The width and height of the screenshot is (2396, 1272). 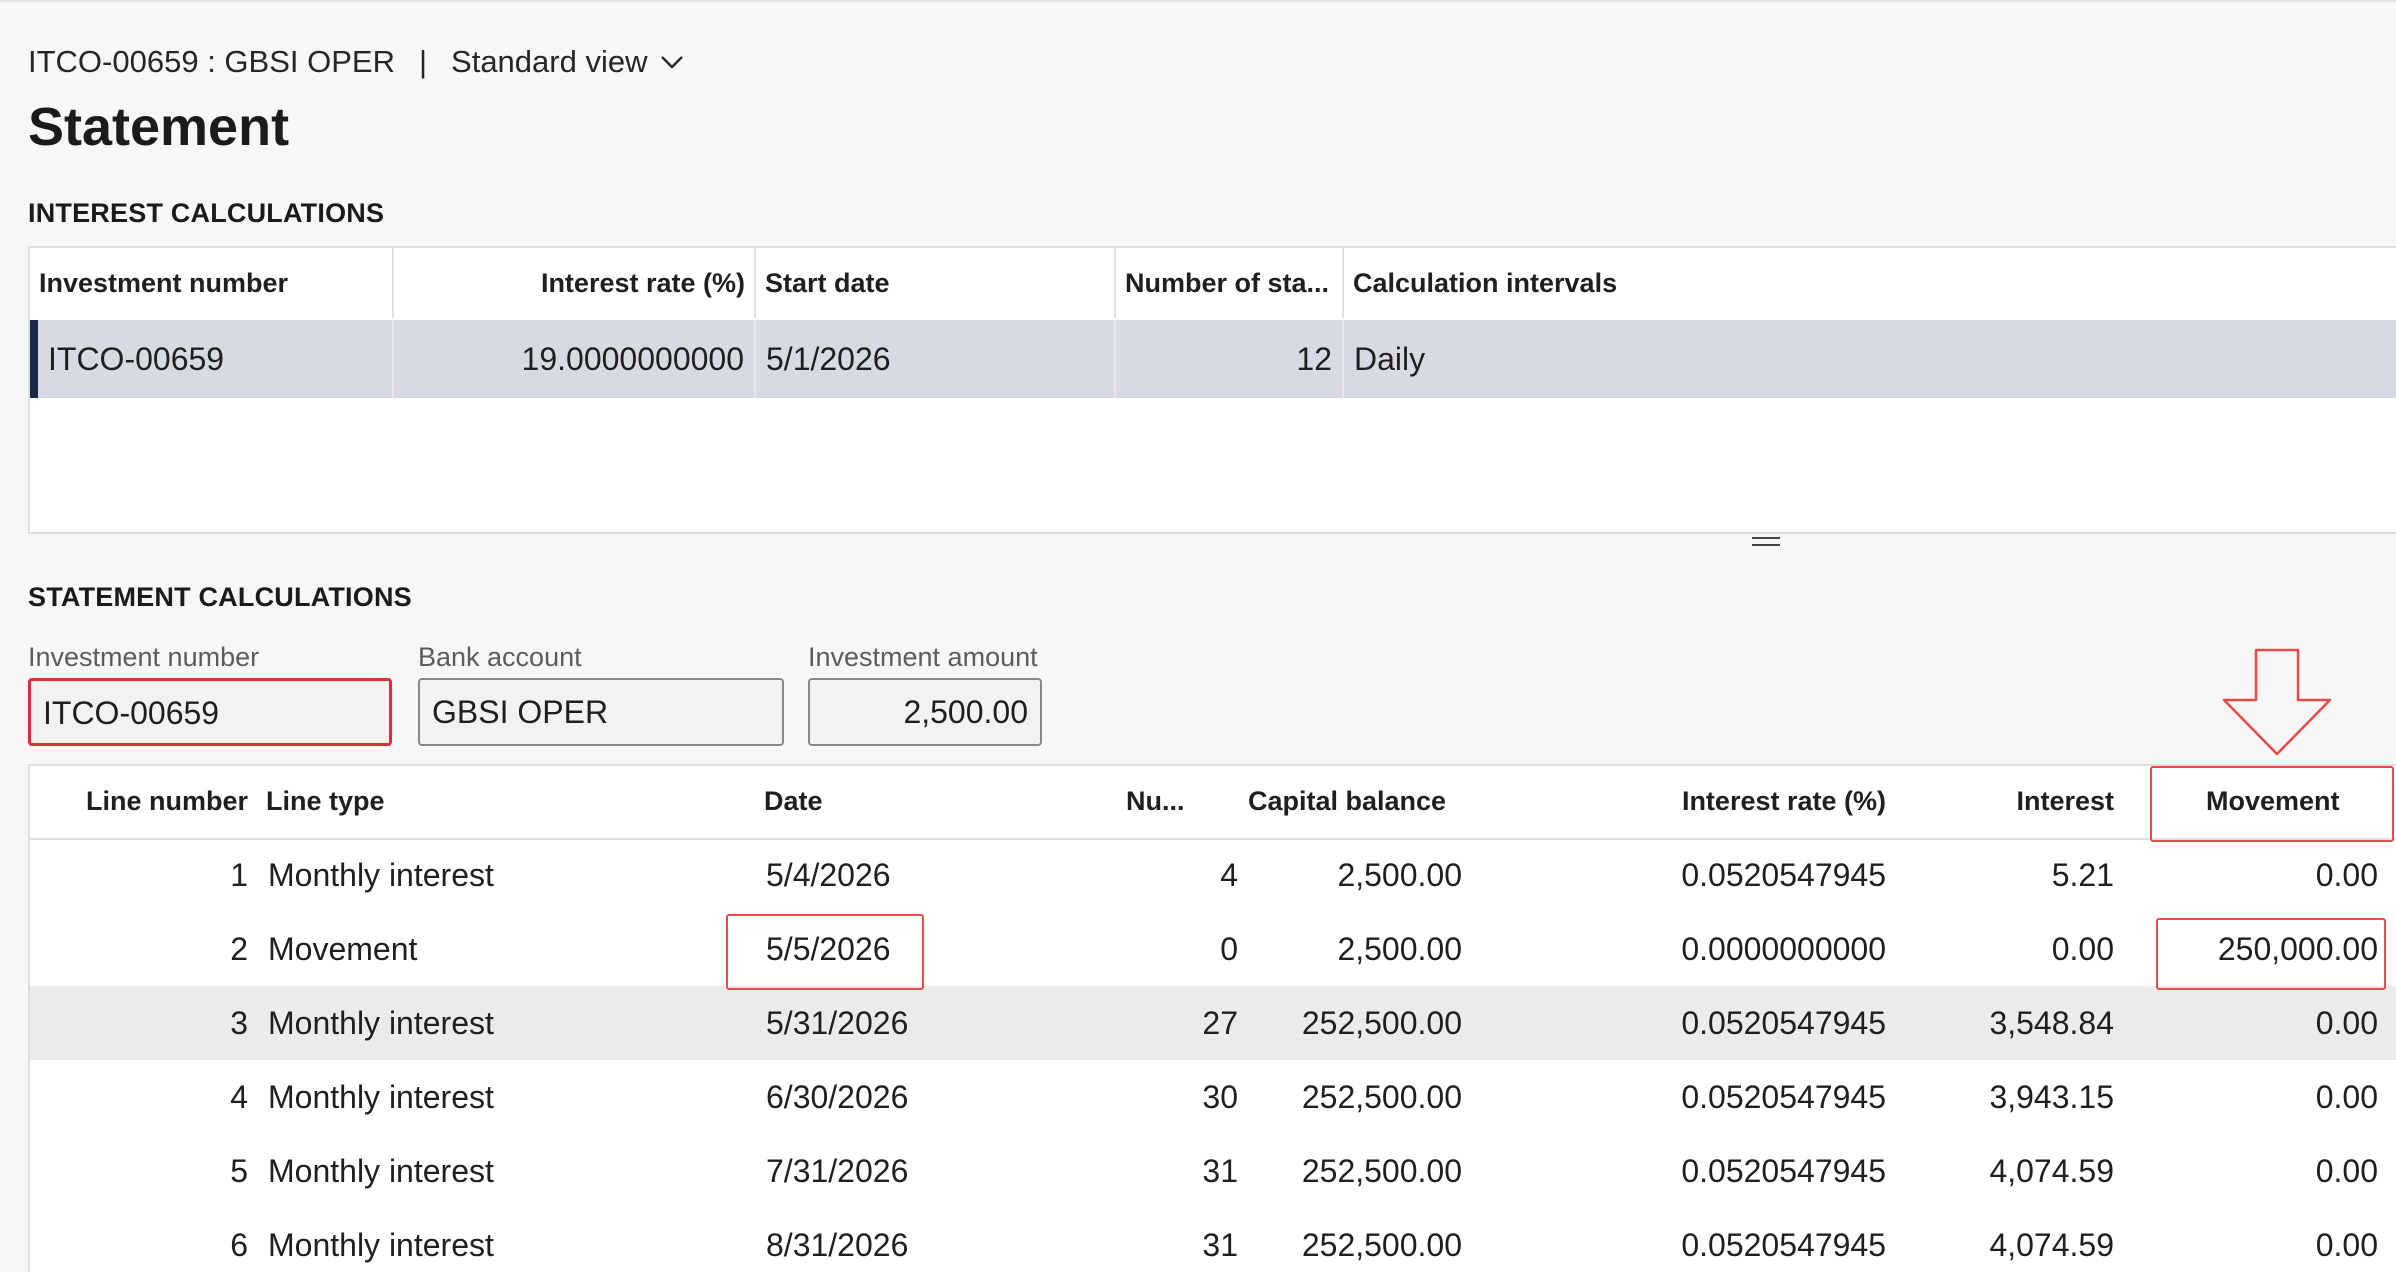 I want to click on breadcrumb: ITCO-00659 : GBSI OPER | Standard view, so click(x=356, y=62).